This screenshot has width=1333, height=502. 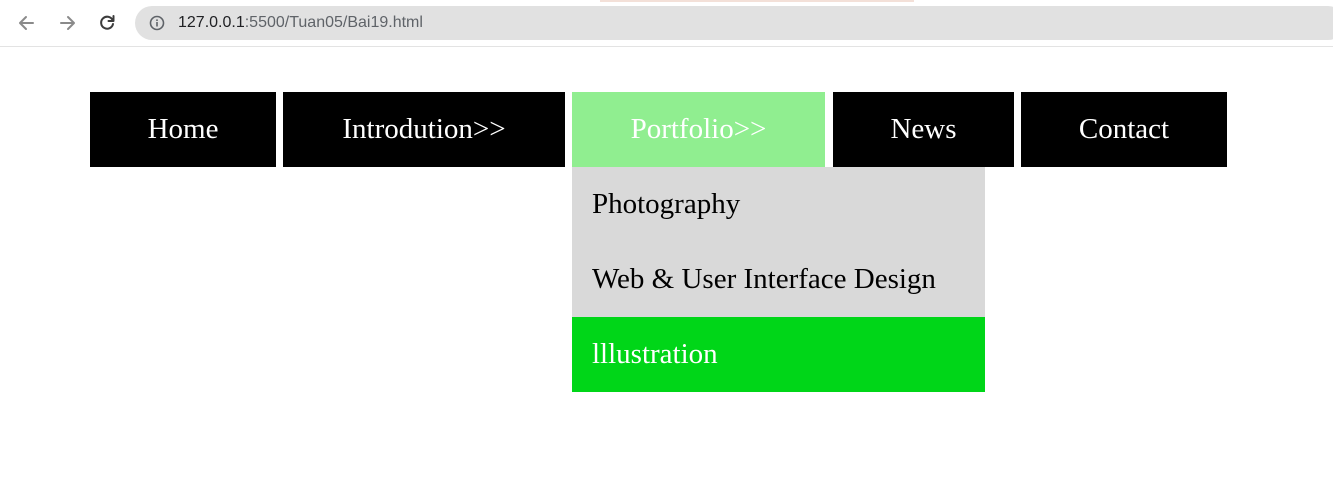 I want to click on menu-item-contact: Contact, so click(x=1124, y=129).